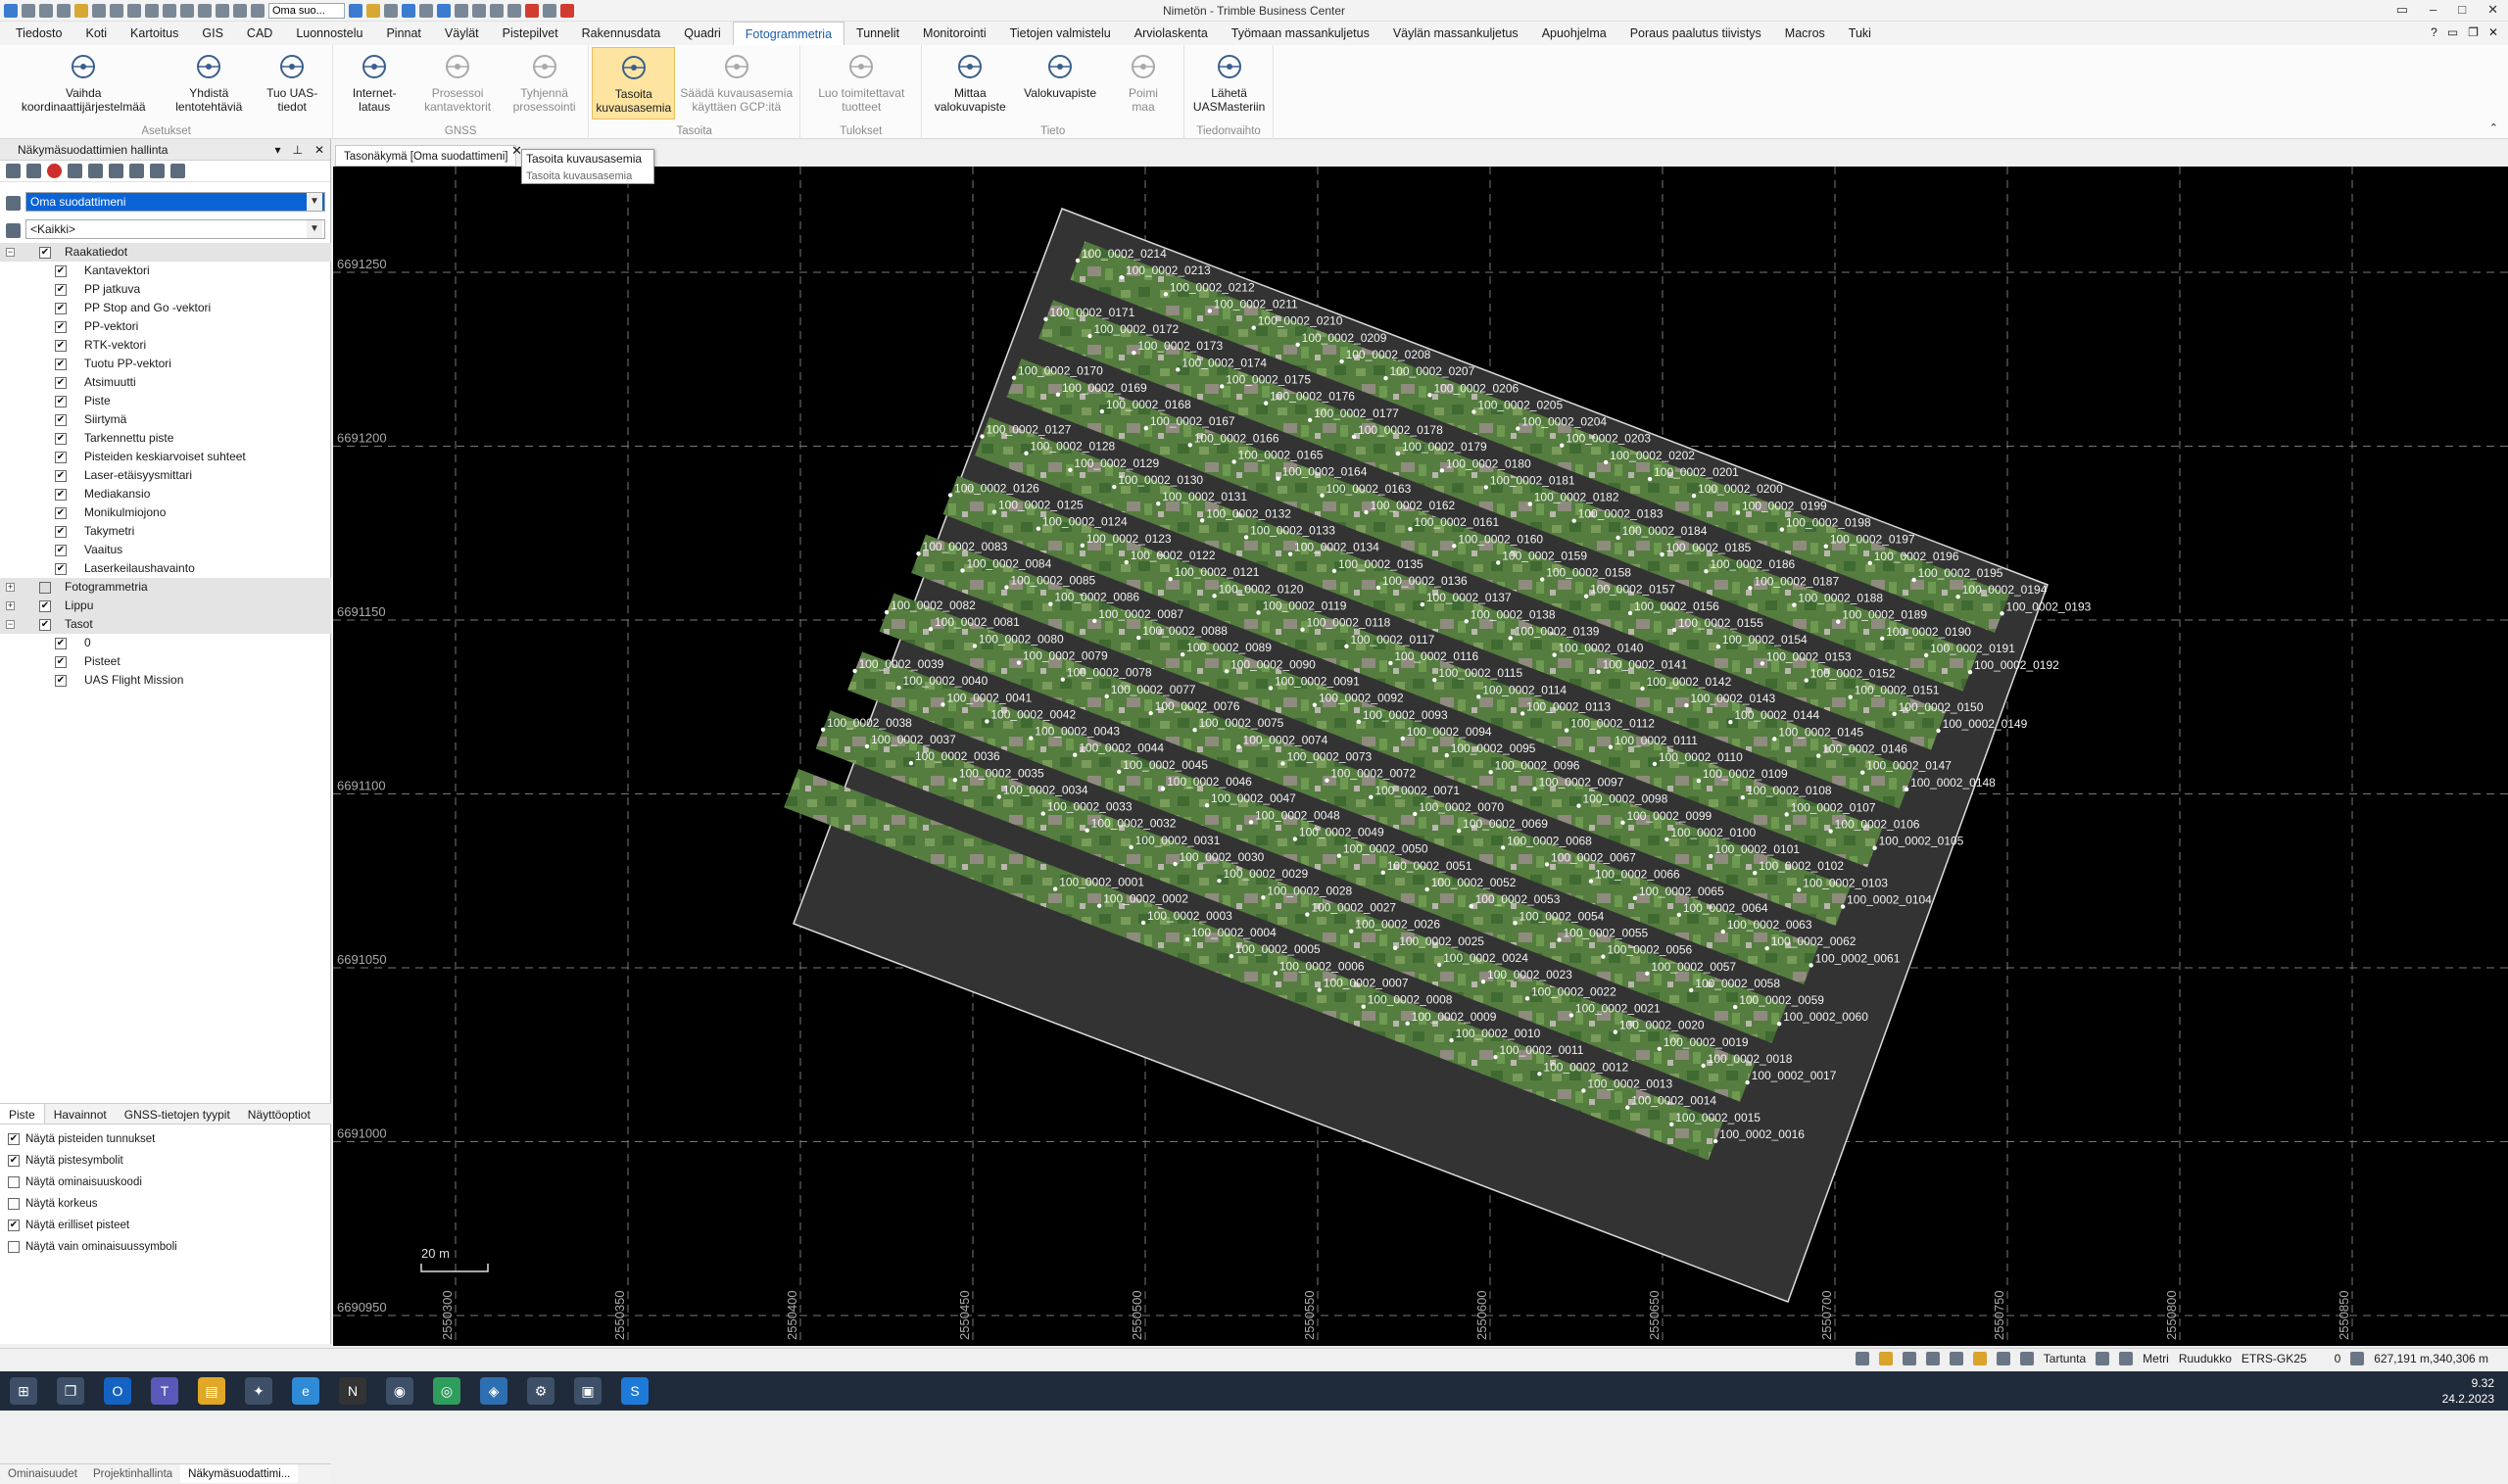 This screenshot has width=2508, height=1484. I want to click on tree-item: ✔ Mediakansio, so click(165, 494).